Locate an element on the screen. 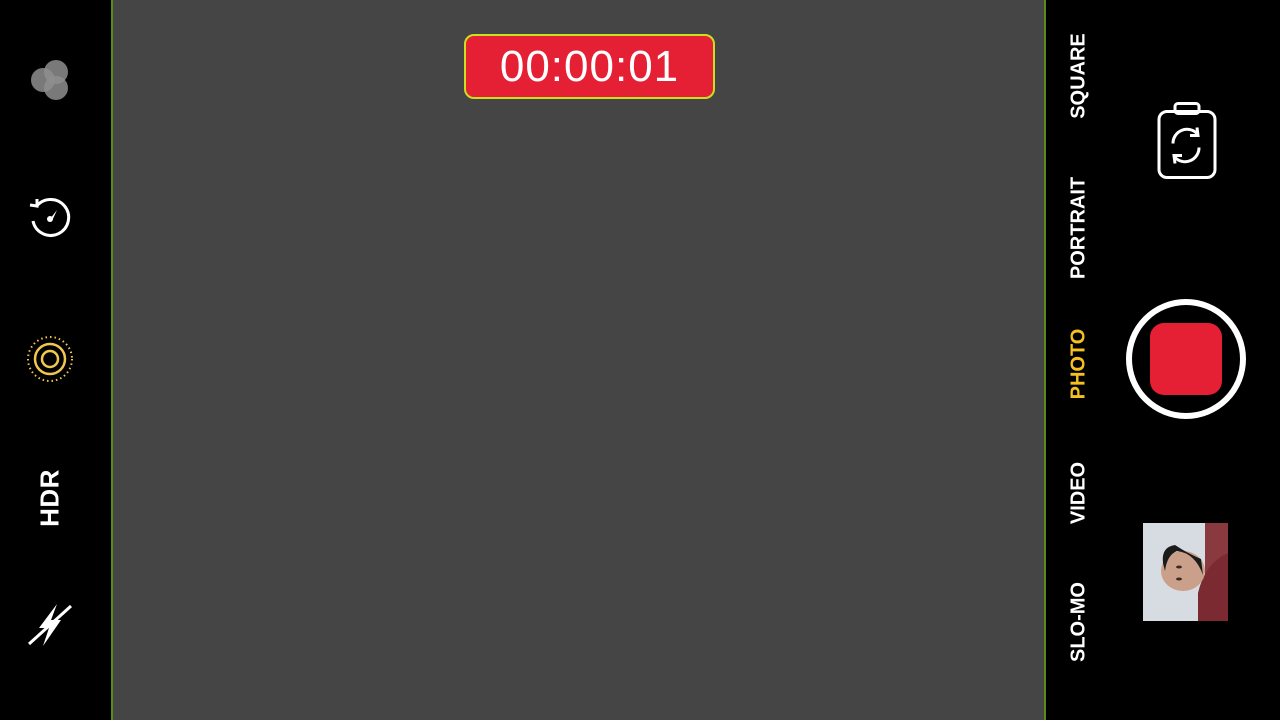 This screenshot has width=1280, height=720. left-control-bar: HDR is located at coordinates (55, 360).